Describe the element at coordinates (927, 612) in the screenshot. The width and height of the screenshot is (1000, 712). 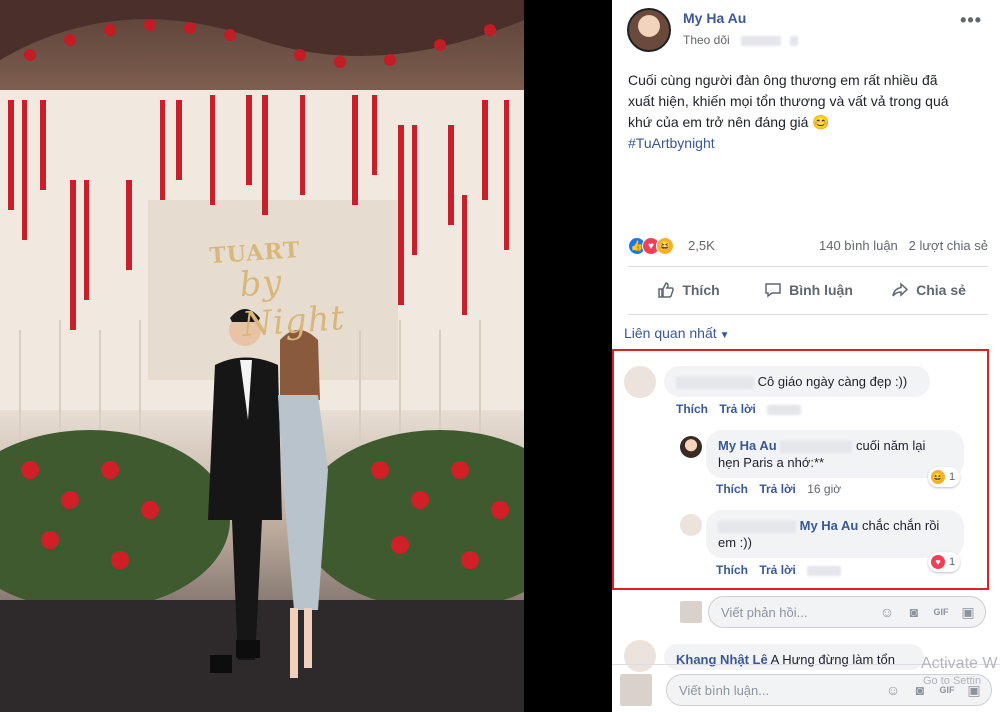
I see `reply-input-tools: ☺ ◙ GIF ▣` at that location.